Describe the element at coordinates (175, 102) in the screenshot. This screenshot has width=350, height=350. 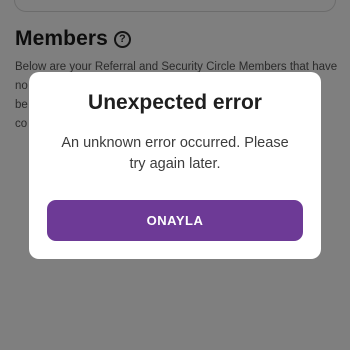
I see `dialog-title: Unexpected error` at that location.